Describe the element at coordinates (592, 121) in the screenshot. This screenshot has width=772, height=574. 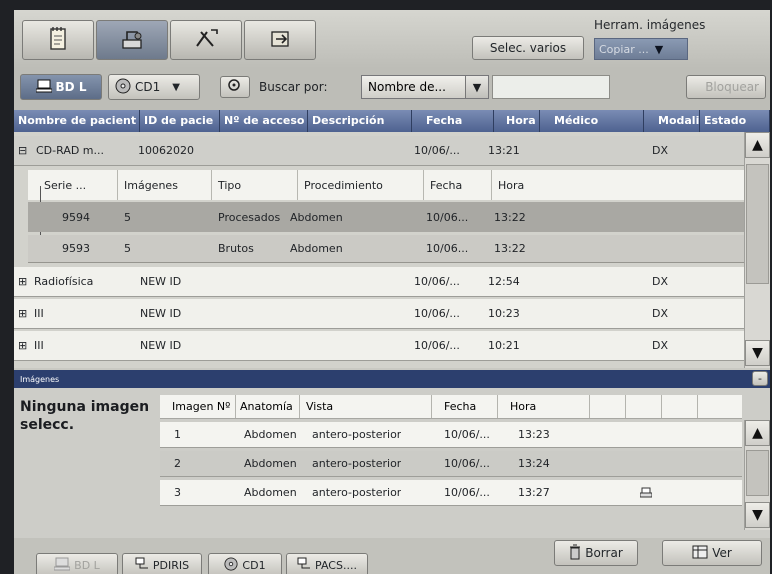
I see `col-header-physician: Médico` at that location.